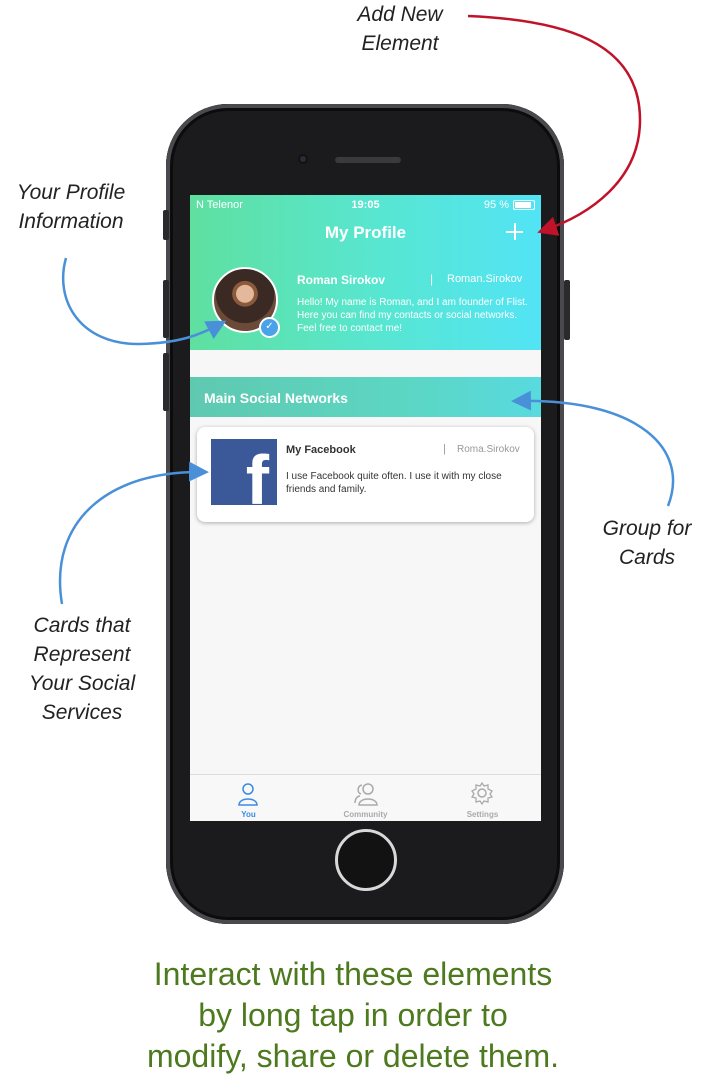 This screenshot has height=1079, width=706. What do you see at coordinates (496, 205) in the screenshot?
I see `battery-percent: 95 %` at bounding box center [496, 205].